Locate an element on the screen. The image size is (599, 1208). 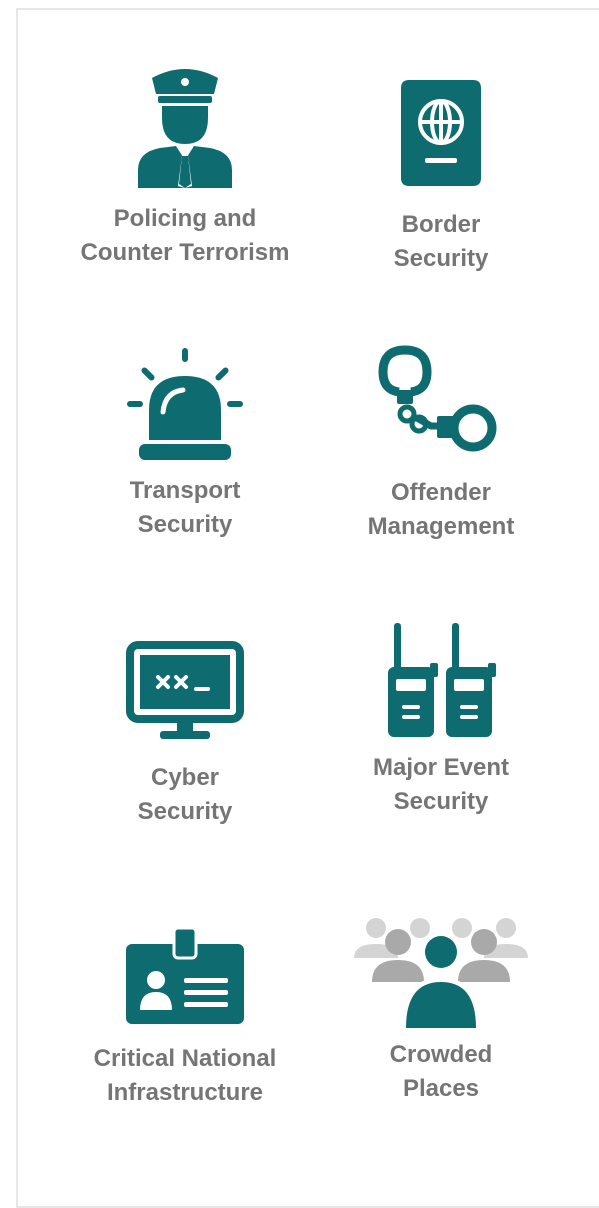
tile-label-line: Infrastructure is located at coordinates (185, 1092).